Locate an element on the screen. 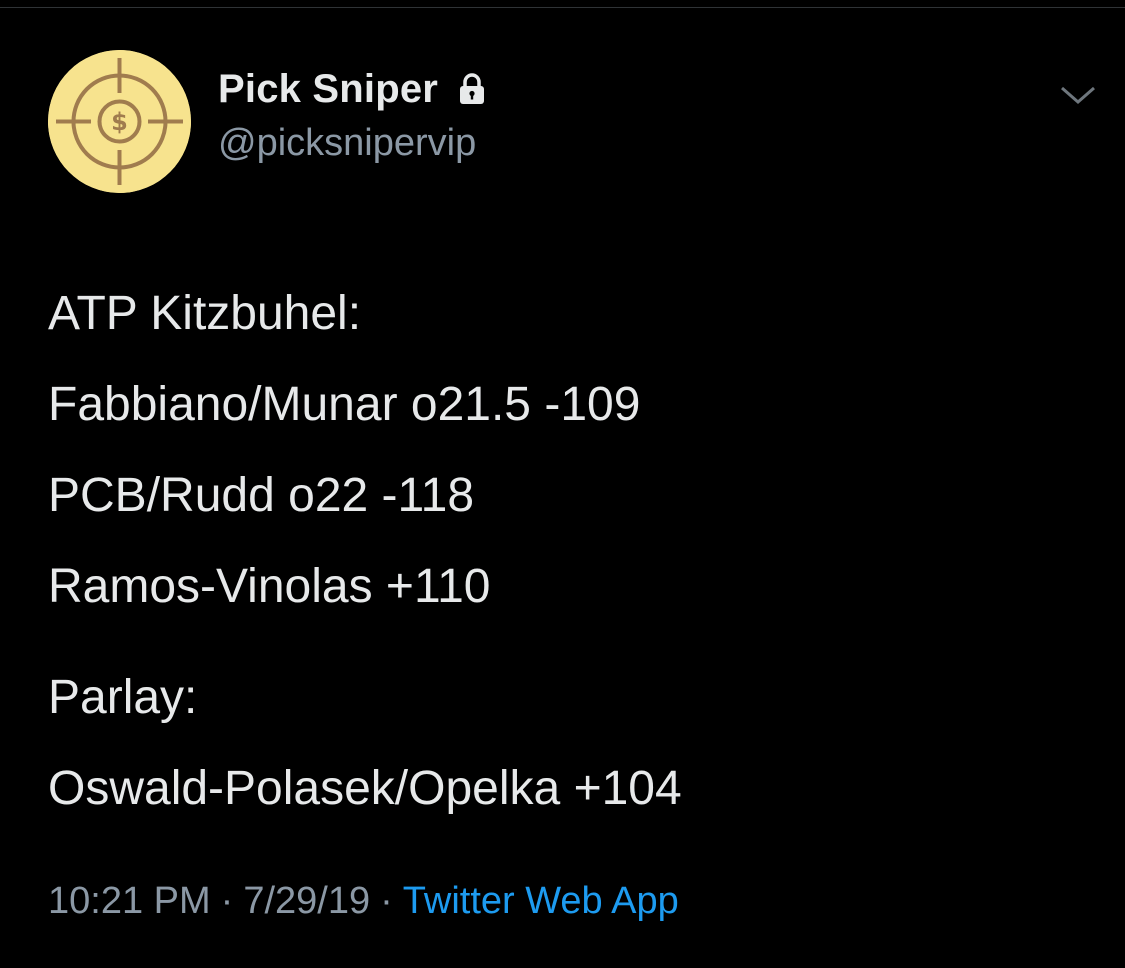  tweet-metadata: 10:21 PM · 7/29/19 · Twitter Web App is located at coordinates (363, 901).